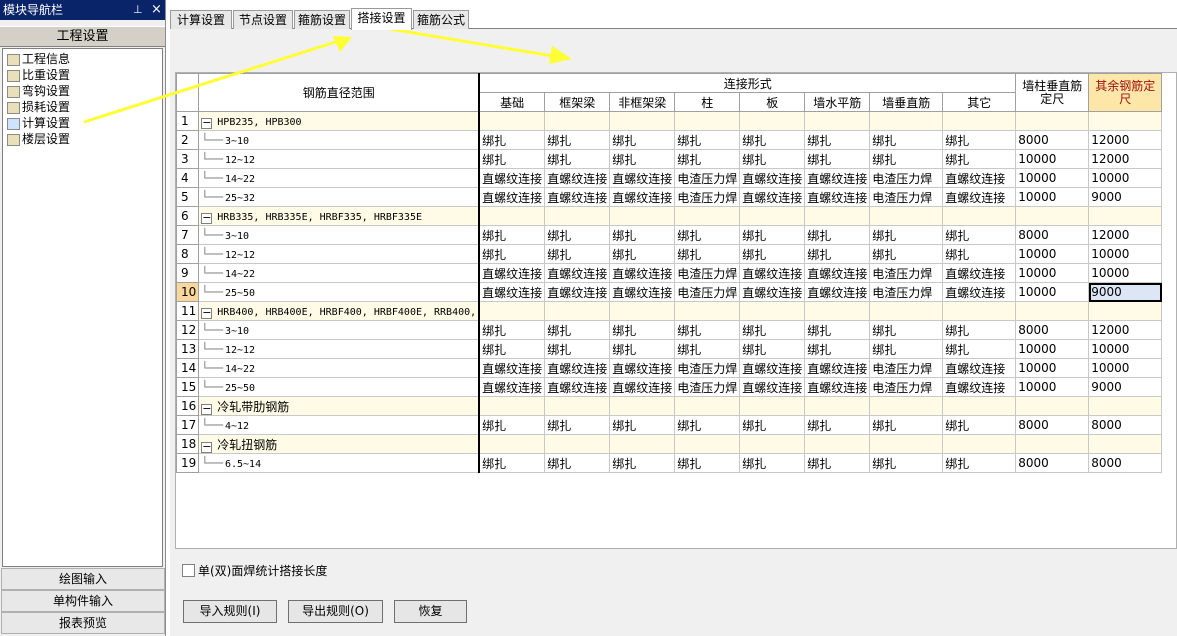  I want to click on tab-stirrup-settings: 箍筋设置, so click(322, 20).